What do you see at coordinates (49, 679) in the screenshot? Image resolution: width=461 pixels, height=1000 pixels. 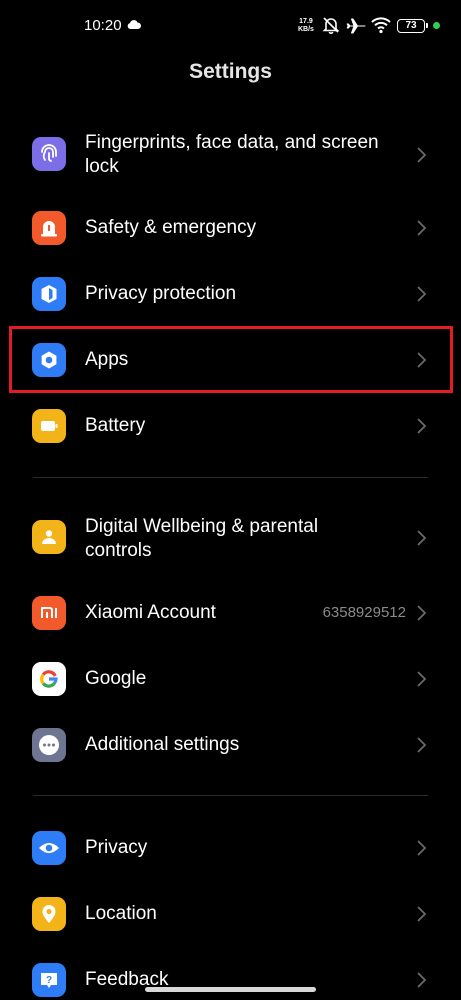 I see `google-g-icon` at bounding box center [49, 679].